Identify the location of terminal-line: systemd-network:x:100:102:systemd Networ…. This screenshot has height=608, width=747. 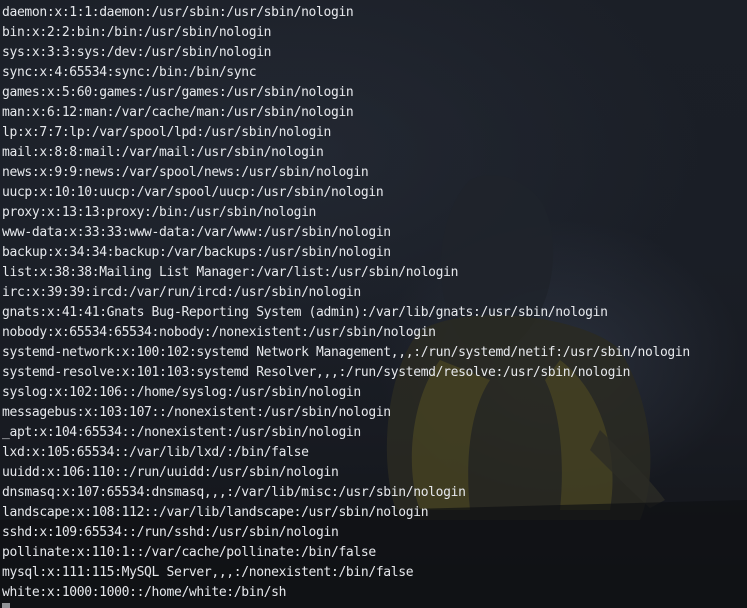
(346, 352).